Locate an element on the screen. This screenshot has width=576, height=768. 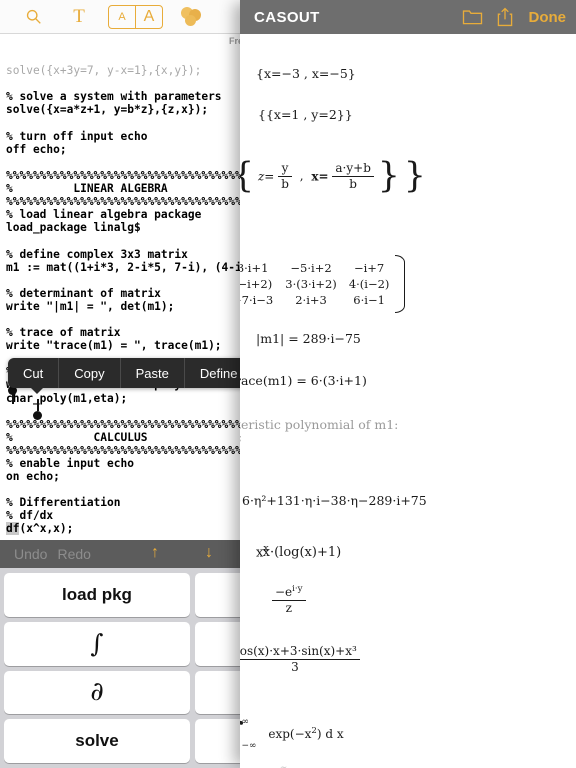
cas-deriv2-numtext: −e is located at coordinates (284, 592).